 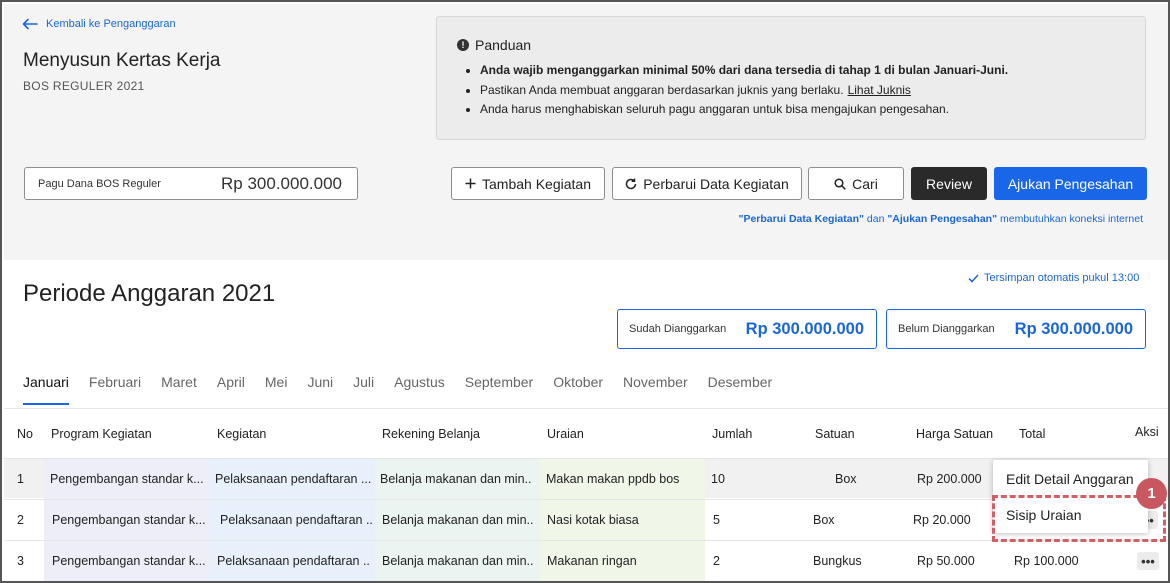 I want to click on sudah-dianggarkan-card: Sudah Dianggarkan Rp 300.000.000, so click(x=747, y=329).